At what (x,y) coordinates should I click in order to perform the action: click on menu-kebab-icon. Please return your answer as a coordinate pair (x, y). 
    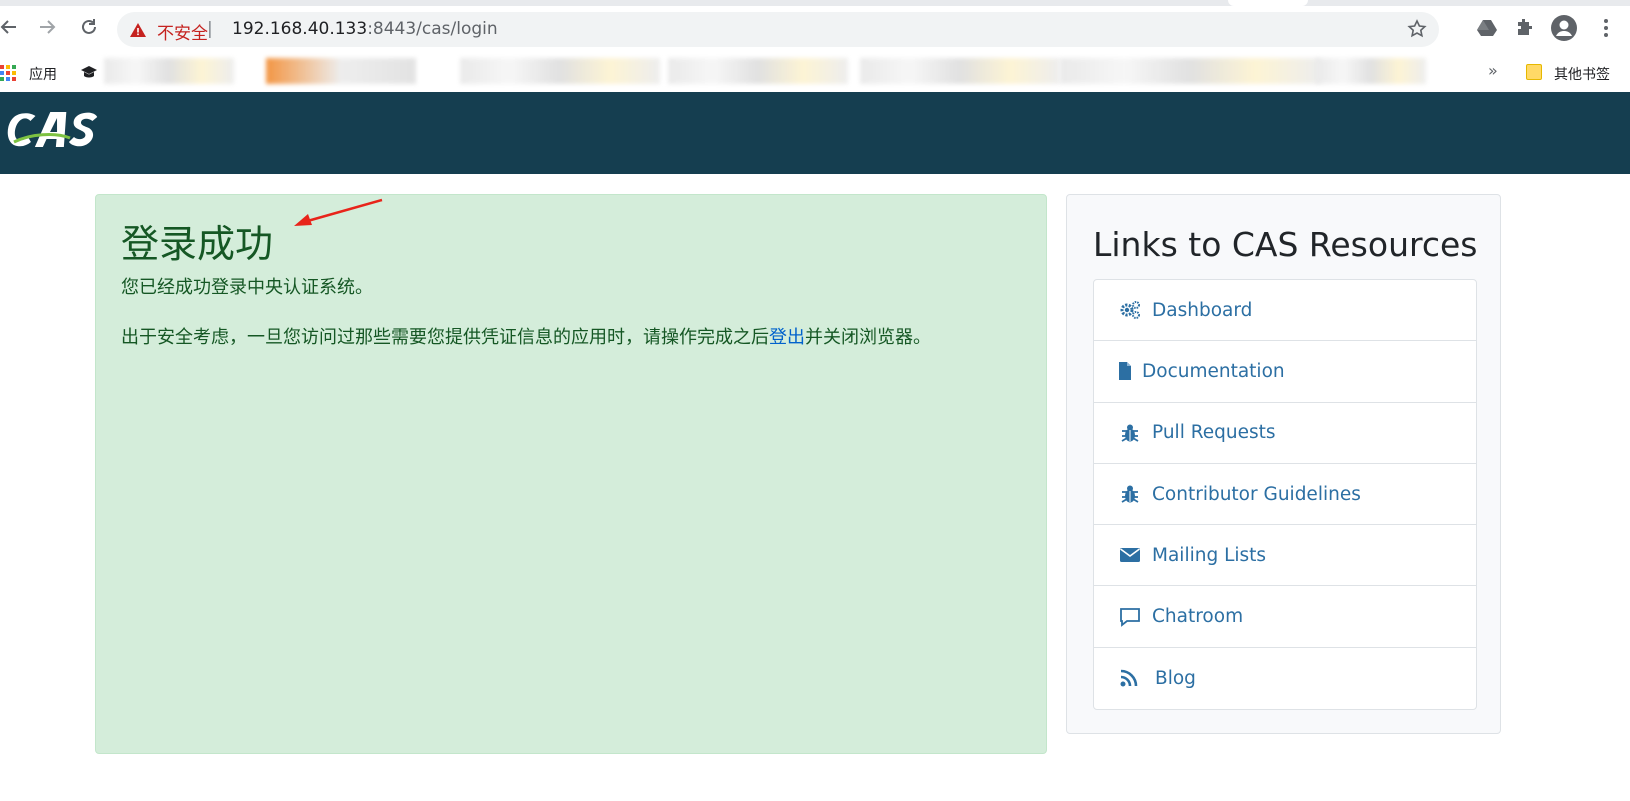
    Looking at the image, I should click on (1606, 28).